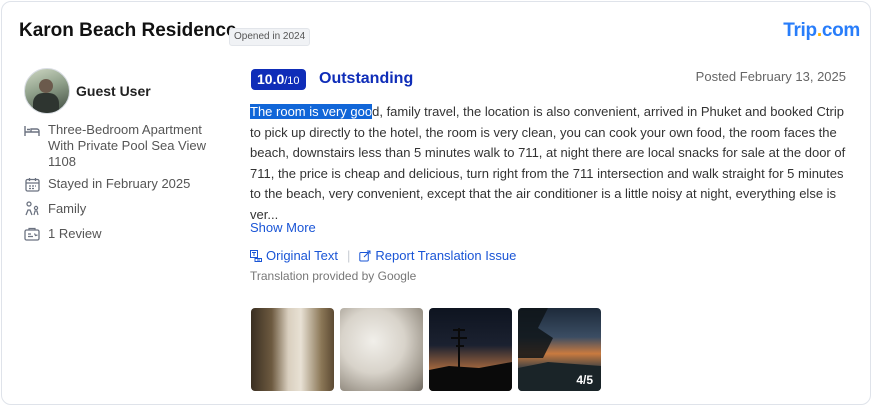 The width and height of the screenshot is (874, 408). Describe the element at coordinates (800, 30) in the screenshot. I see `brand-name: Trip` at that location.